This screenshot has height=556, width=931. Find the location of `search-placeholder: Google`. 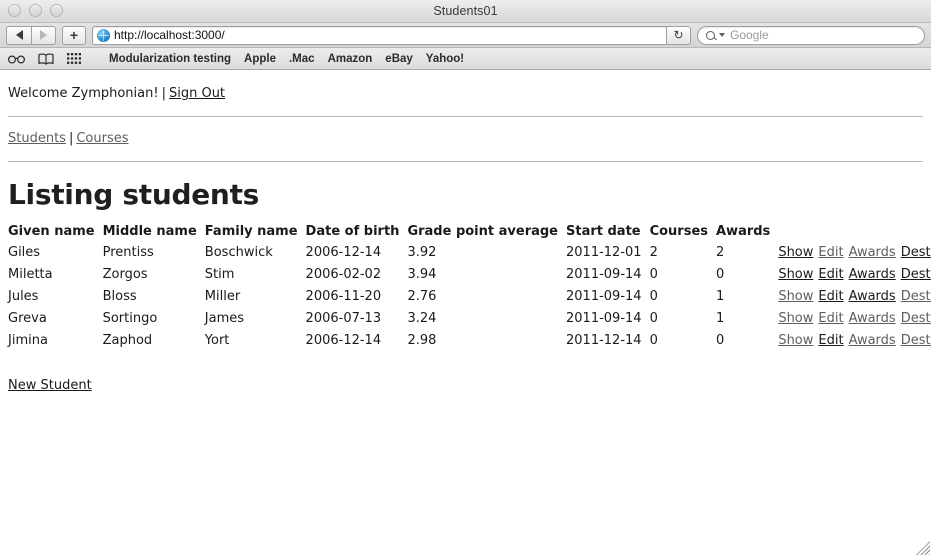

search-placeholder: Google is located at coordinates (749, 35).